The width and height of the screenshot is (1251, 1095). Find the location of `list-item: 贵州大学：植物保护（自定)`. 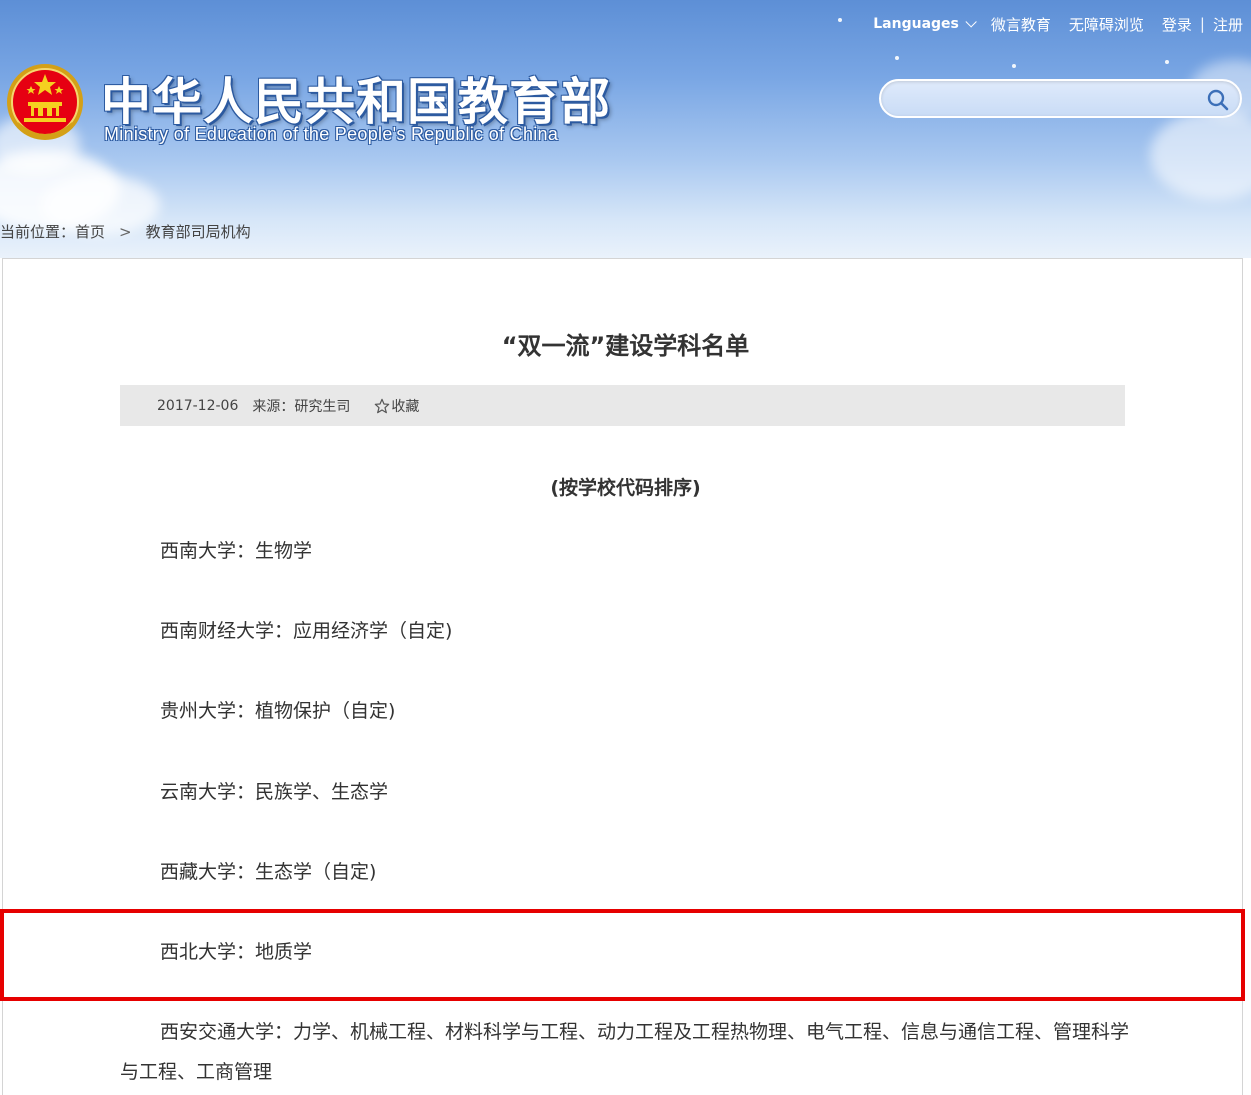

list-item: 贵州大学：植物保护（自定) is located at coordinates (278, 711).